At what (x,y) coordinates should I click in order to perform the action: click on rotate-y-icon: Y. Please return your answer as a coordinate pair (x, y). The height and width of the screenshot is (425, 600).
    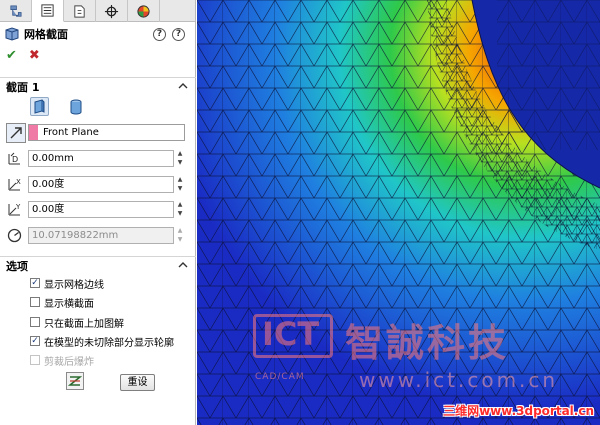
    Looking at the image, I should click on (14, 209).